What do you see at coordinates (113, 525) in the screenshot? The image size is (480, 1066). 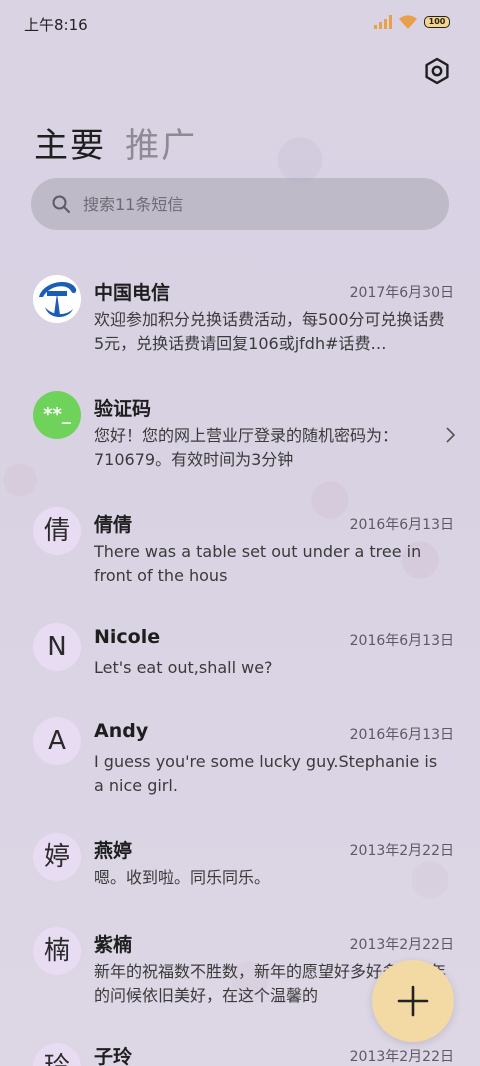 I see `contact-name: 倩倩` at bounding box center [113, 525].